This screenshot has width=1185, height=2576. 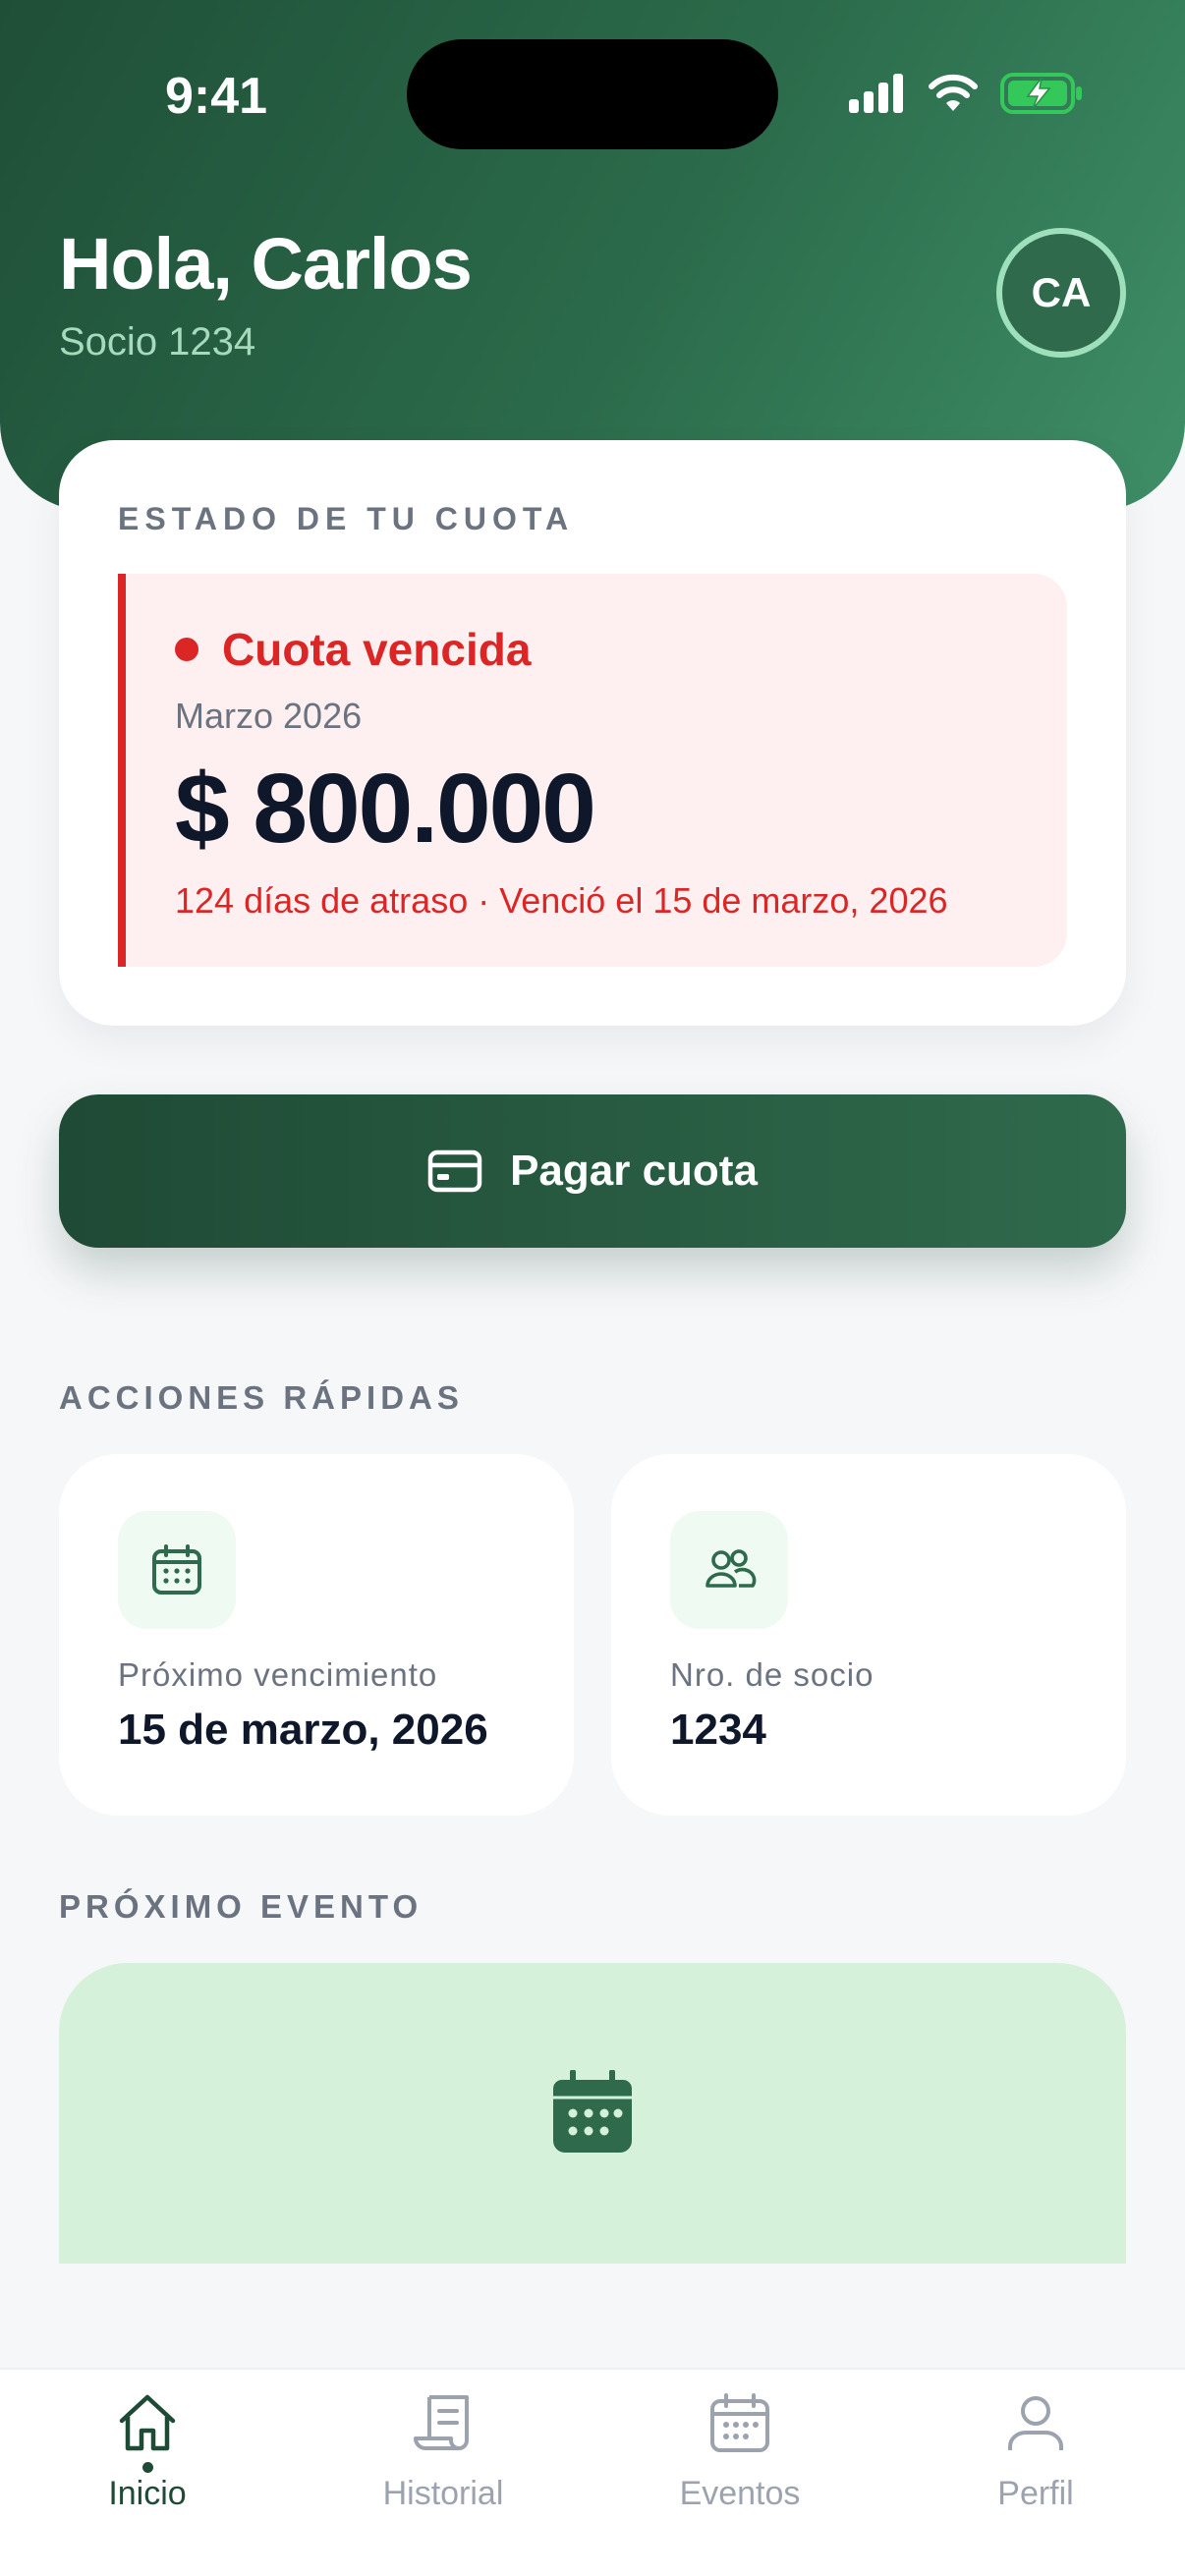 I want to click on dynamic-island, so click(x=592, y=94).